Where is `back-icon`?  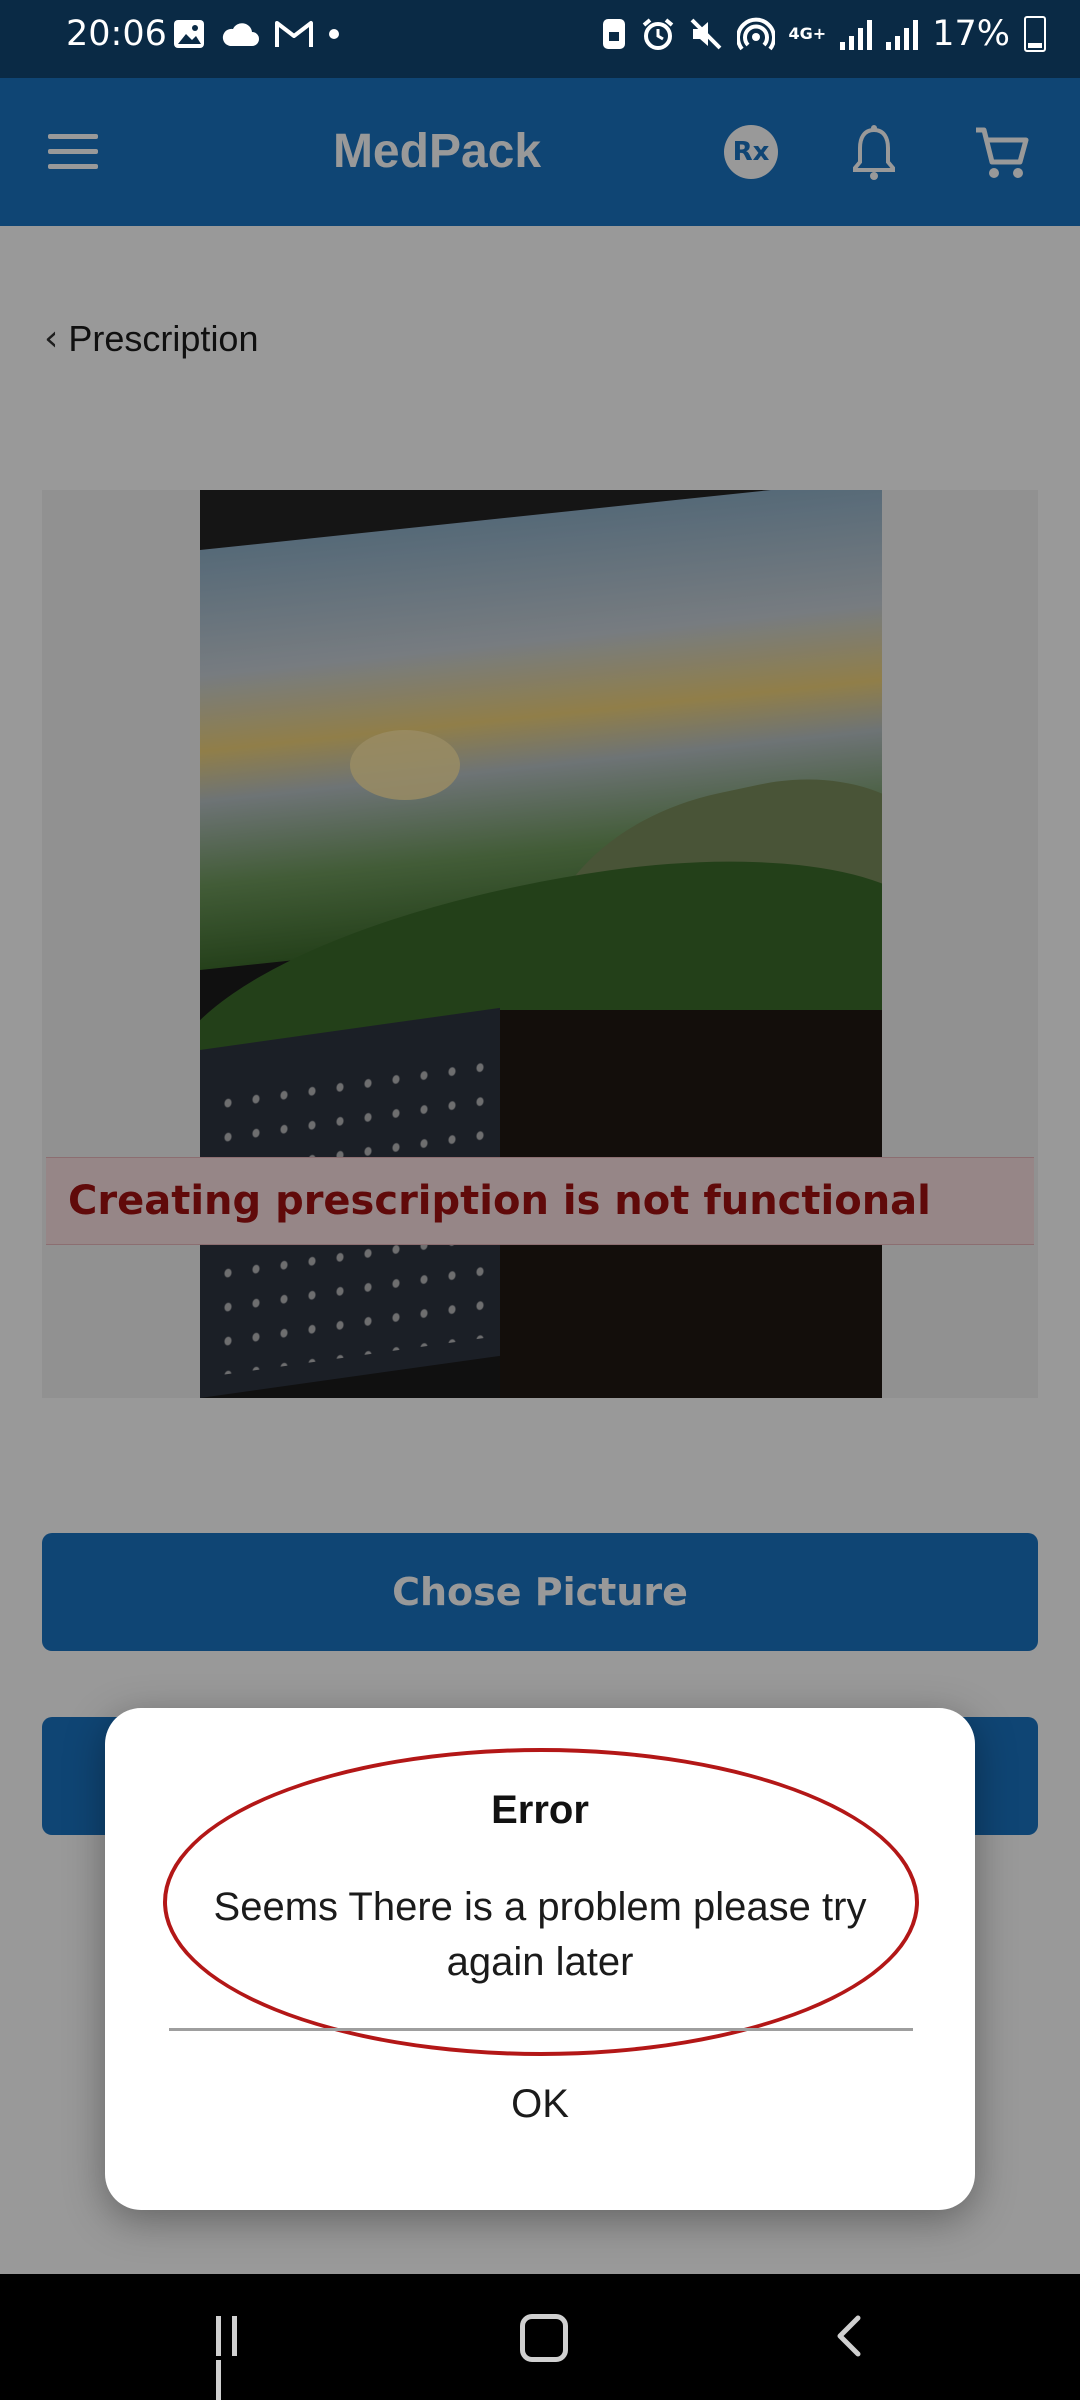 back-icon is located at coordinates (850, 2336).